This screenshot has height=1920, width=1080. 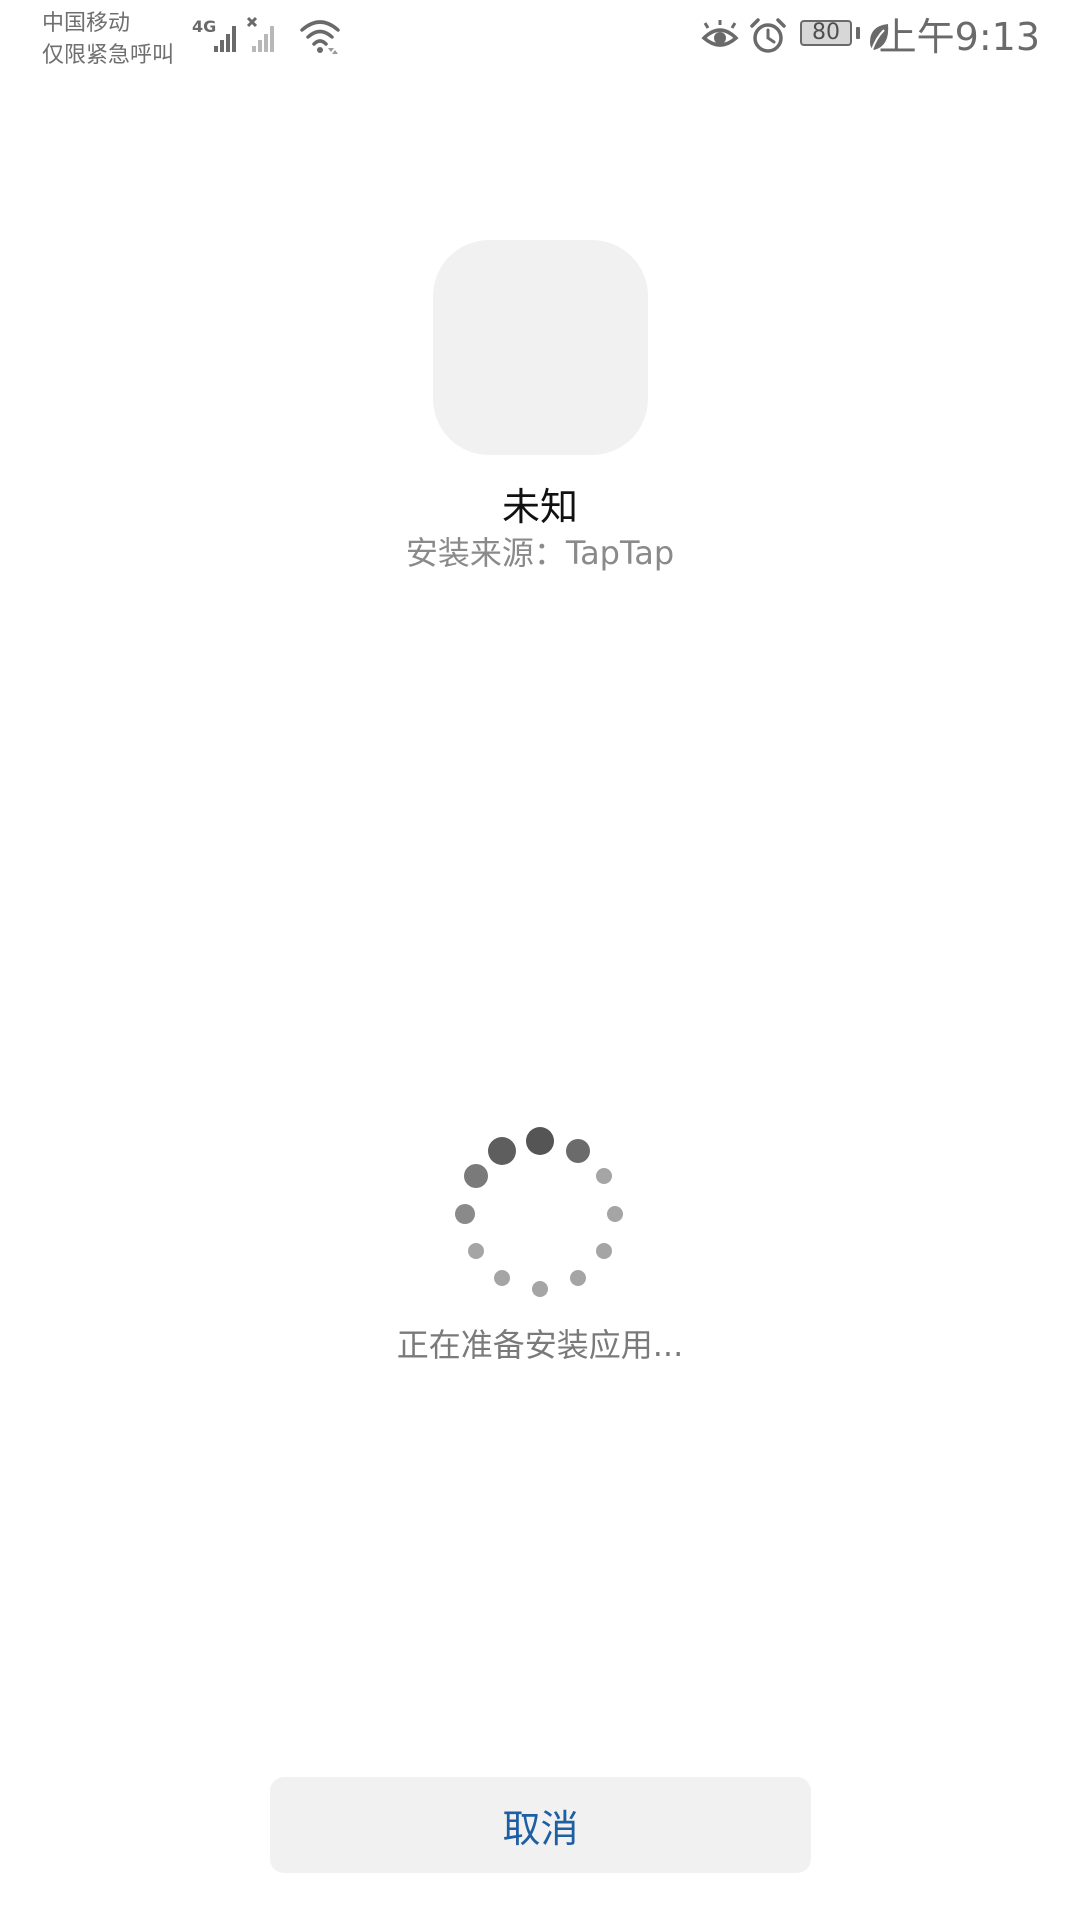 I want to click on network-type-label: 4G, so click(x=204, y=26).